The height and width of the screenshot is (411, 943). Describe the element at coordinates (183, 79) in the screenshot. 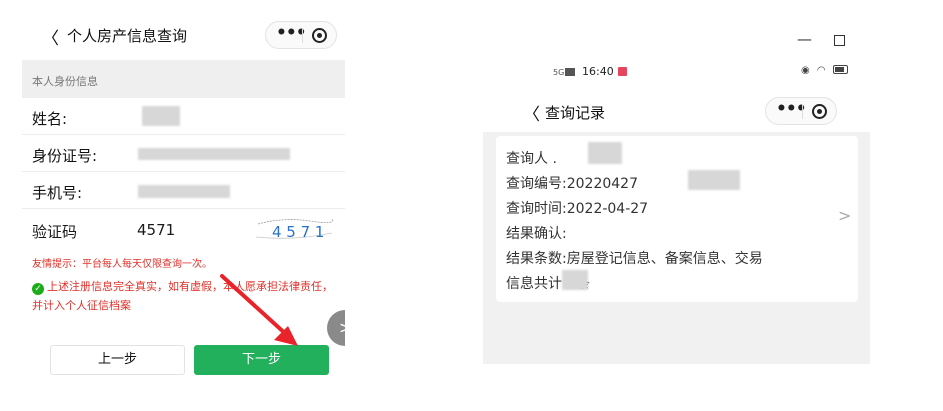

I see `section-header: 本人身份信息` at that location.